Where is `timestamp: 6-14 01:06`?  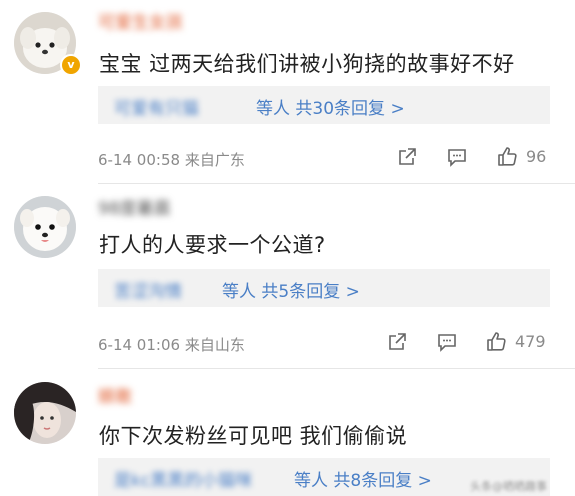 timestamp: 6-14 01:06 is located at coordinates (139, 345).